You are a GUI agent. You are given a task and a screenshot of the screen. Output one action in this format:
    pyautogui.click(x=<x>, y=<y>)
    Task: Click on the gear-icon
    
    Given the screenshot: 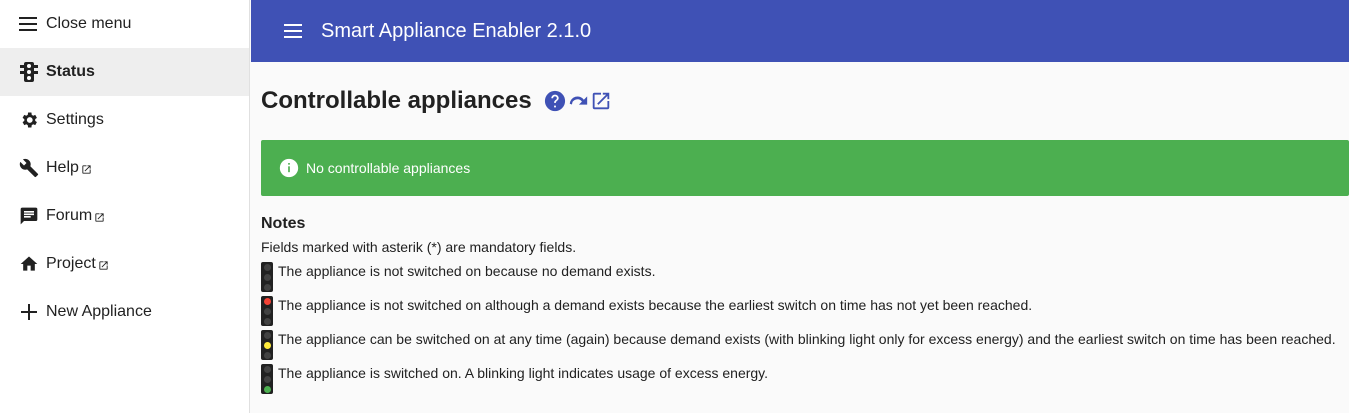 What is the action you would take?
    pyautogui.click(x=29, y=120)
    